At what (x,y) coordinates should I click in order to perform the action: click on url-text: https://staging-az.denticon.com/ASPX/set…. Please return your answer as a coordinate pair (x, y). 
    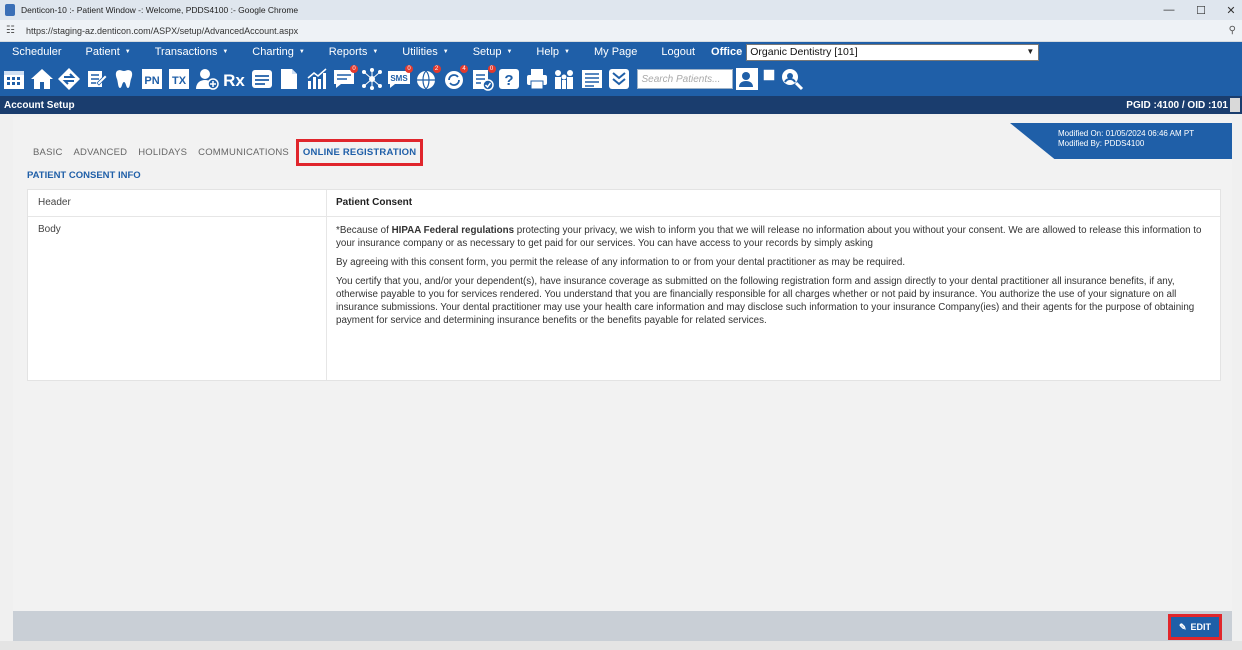
    Looking at the image, I should click on (162, 31).